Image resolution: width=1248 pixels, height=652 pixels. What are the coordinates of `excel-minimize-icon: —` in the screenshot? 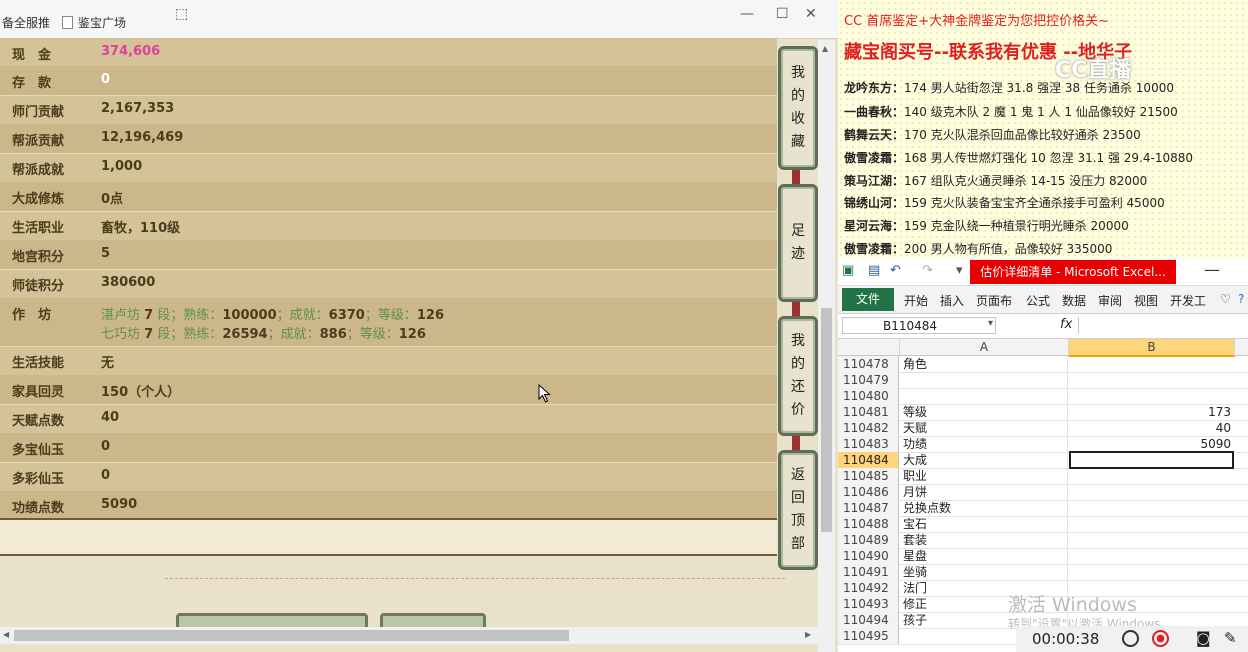 It's located at (1212, 269).